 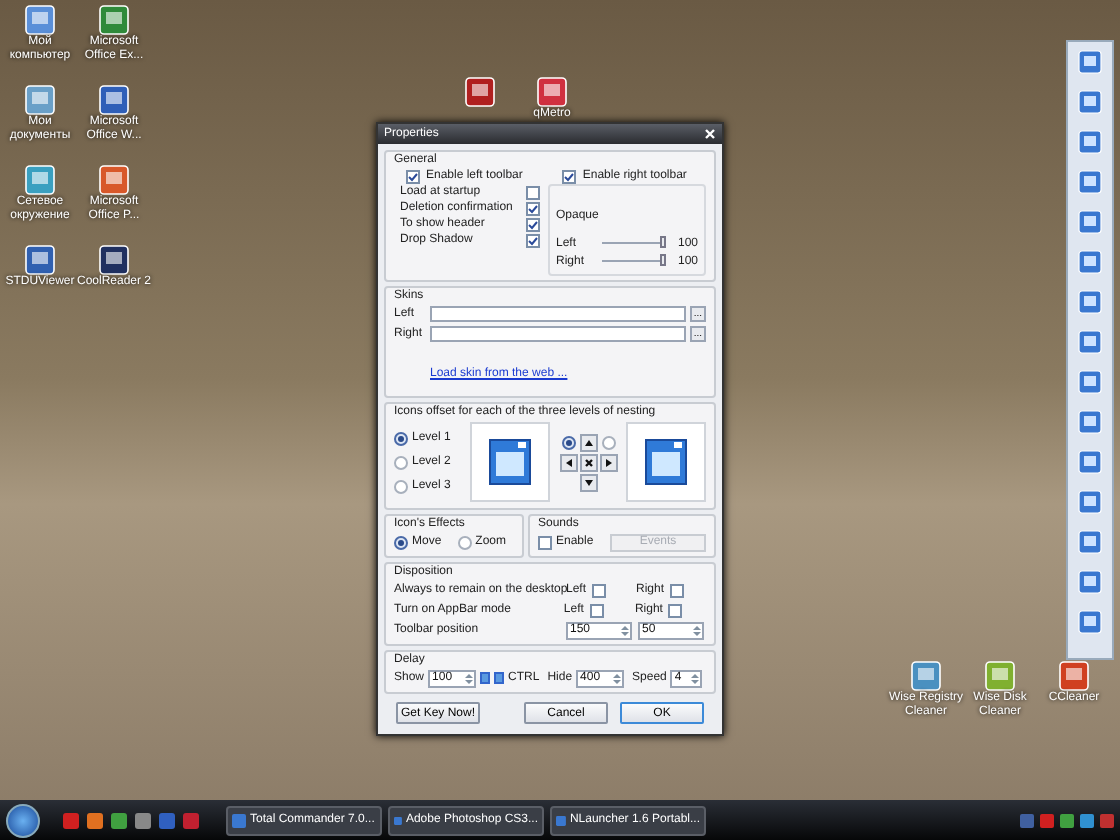 I want to click on close-icon, so click(x=710, y=134).